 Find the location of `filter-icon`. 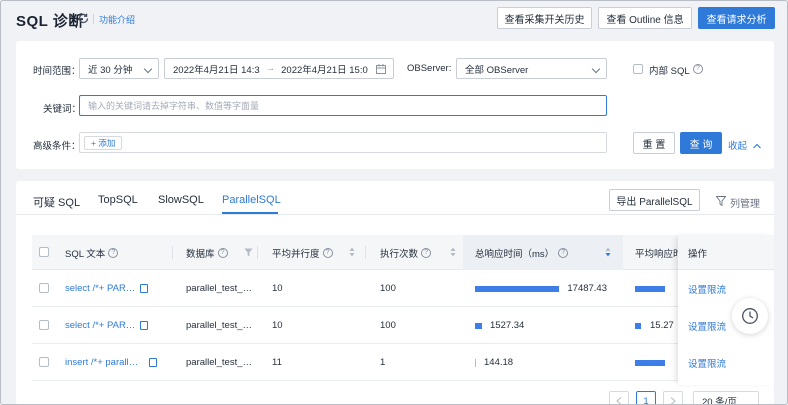

filter-icon is located at coordinates (721, 201).